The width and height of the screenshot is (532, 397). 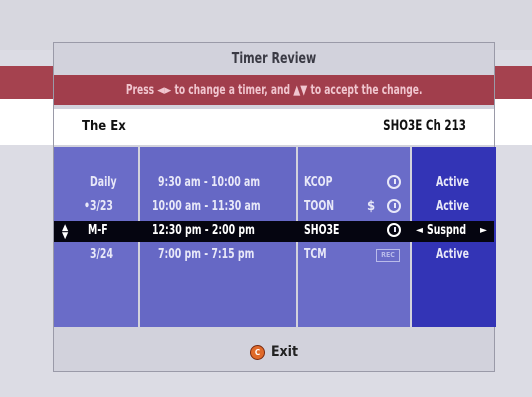 I want to click on timer-station: SHO3E, so click(x=322, y=230).